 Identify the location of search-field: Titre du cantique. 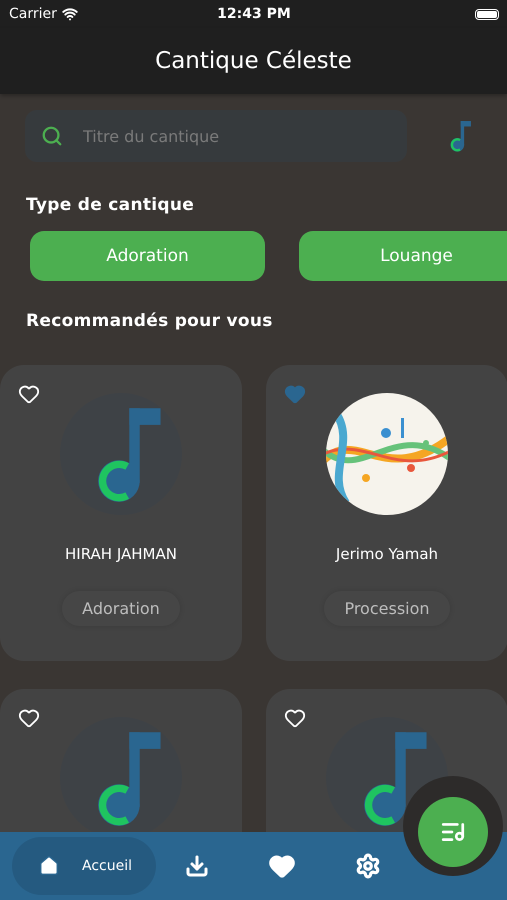
(216, 136).